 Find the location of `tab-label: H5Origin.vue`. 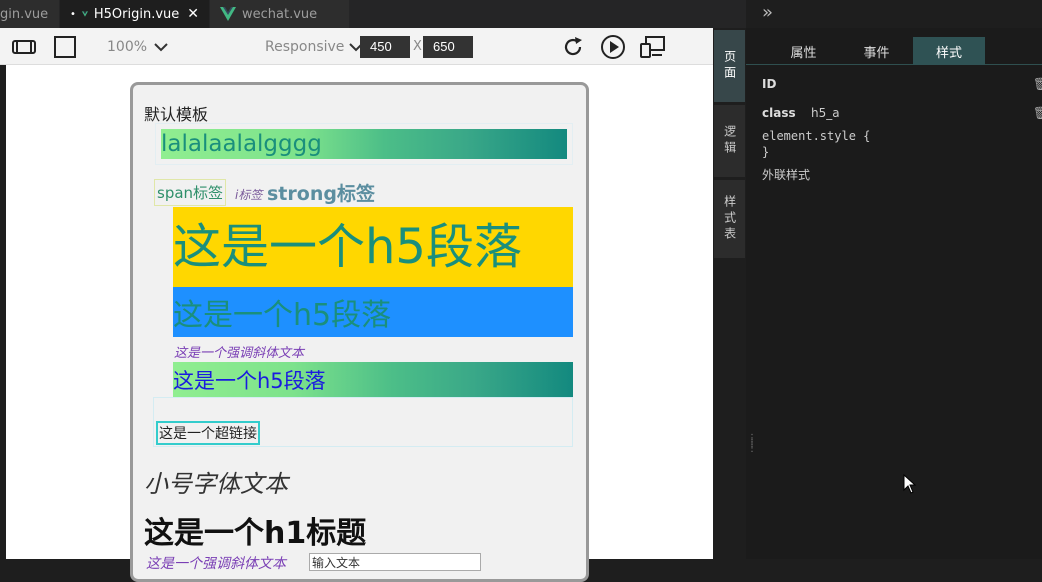

tab-label: H5Origin.vue is located at coordinates (136, 14).